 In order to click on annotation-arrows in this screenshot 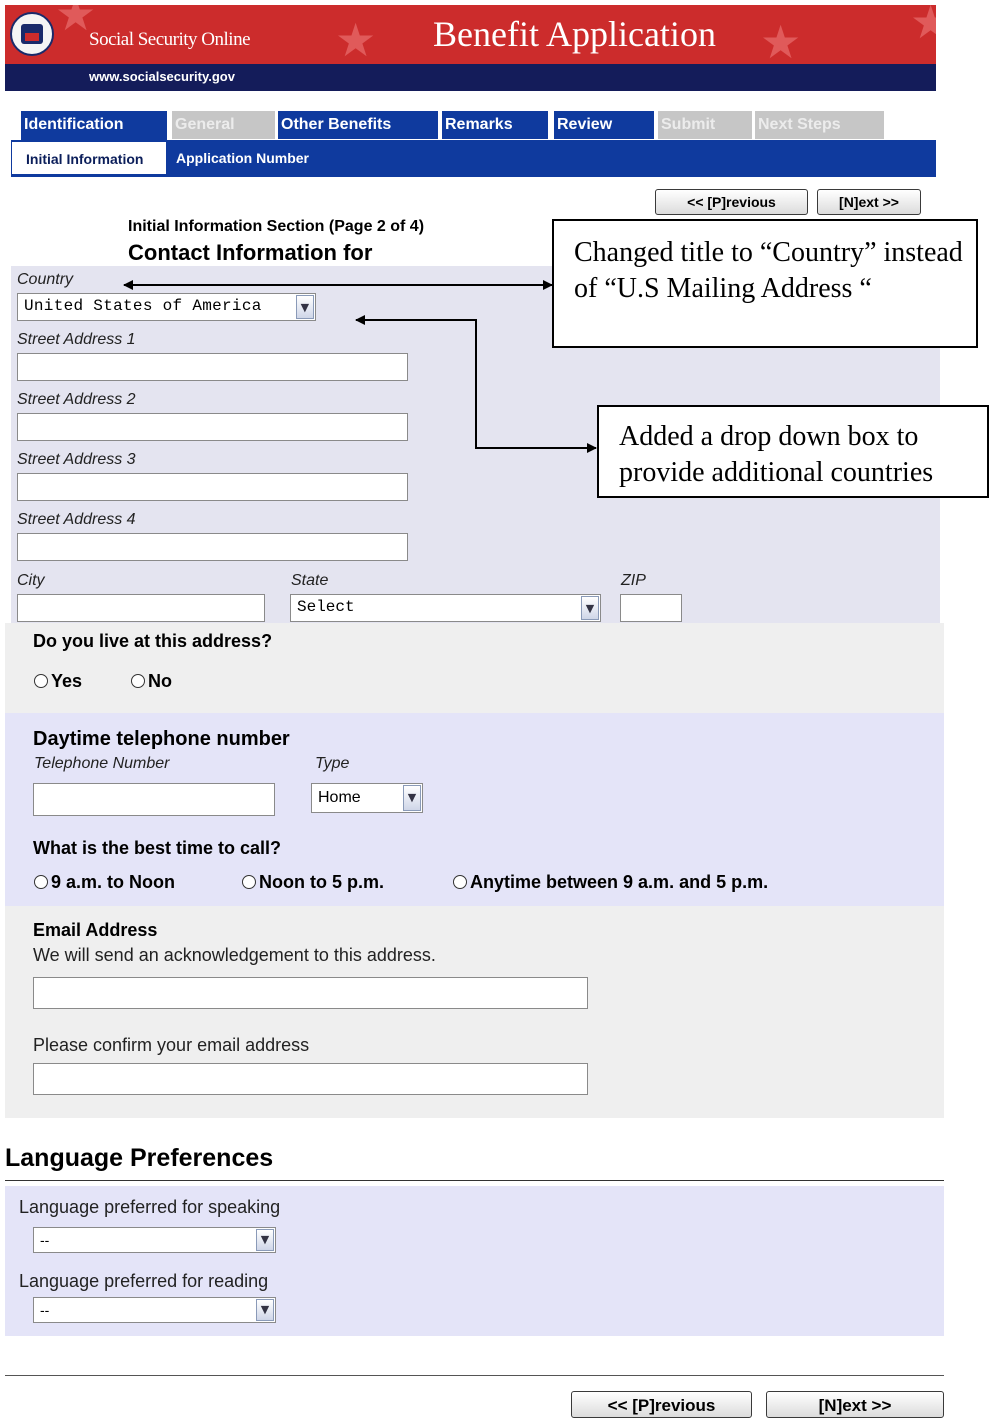, I will do `click(360, 366)`.